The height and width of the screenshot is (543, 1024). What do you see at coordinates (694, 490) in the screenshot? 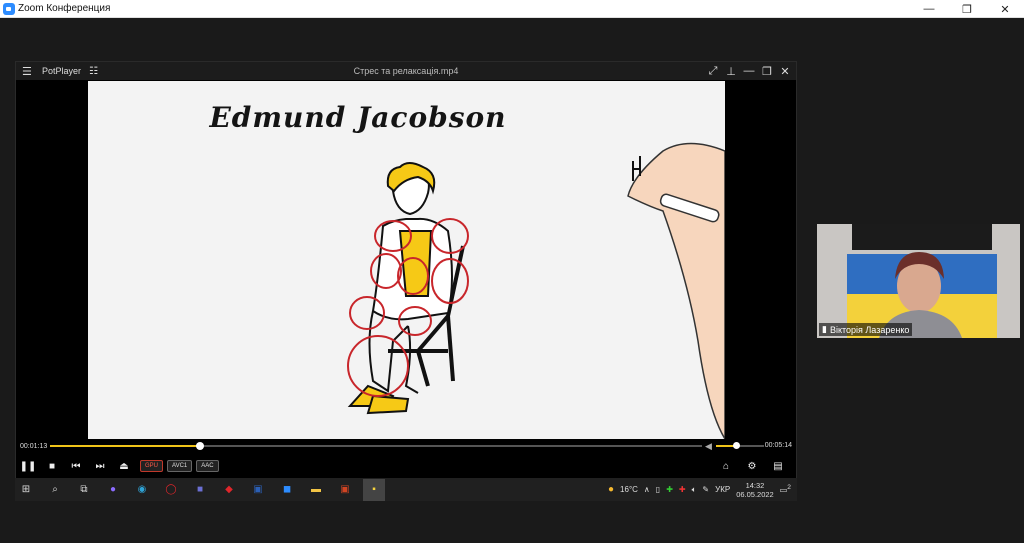
I see `volume-tray-icon: 🔈︎` at bounding box center [694, 490].